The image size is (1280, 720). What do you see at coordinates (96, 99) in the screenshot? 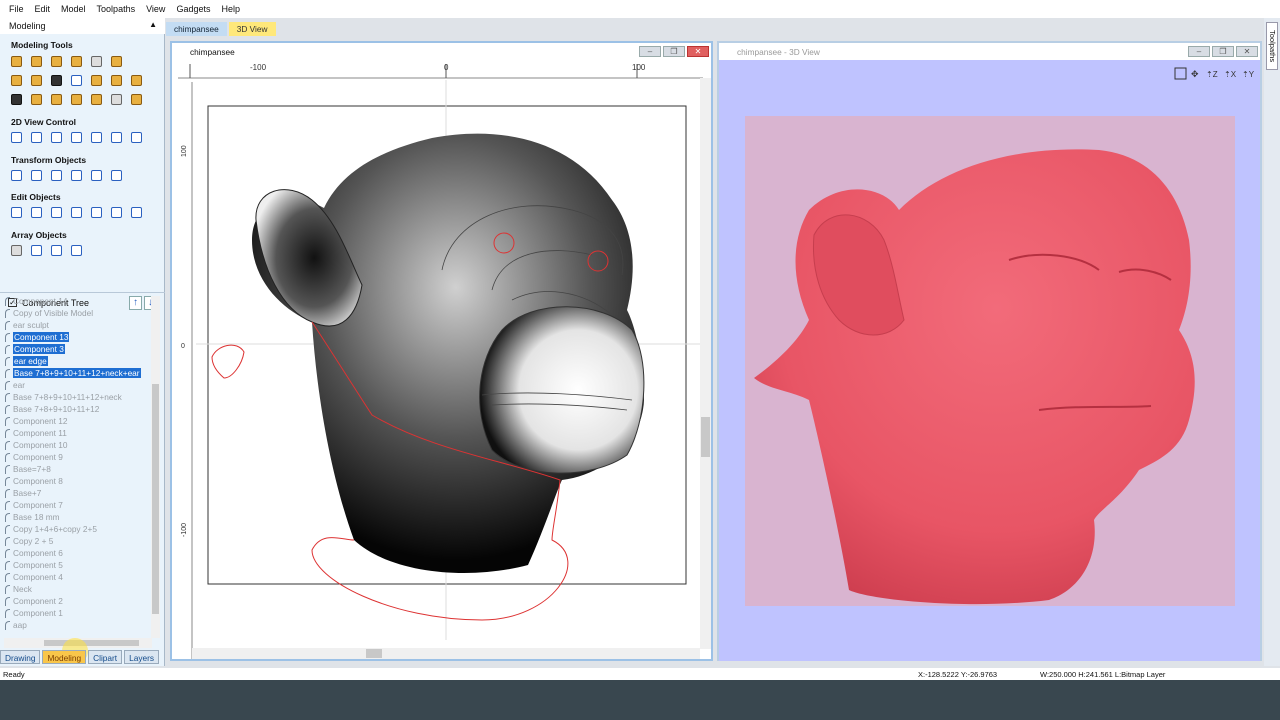
I see `zero-plane-icon` at bounding box center [96, 99].